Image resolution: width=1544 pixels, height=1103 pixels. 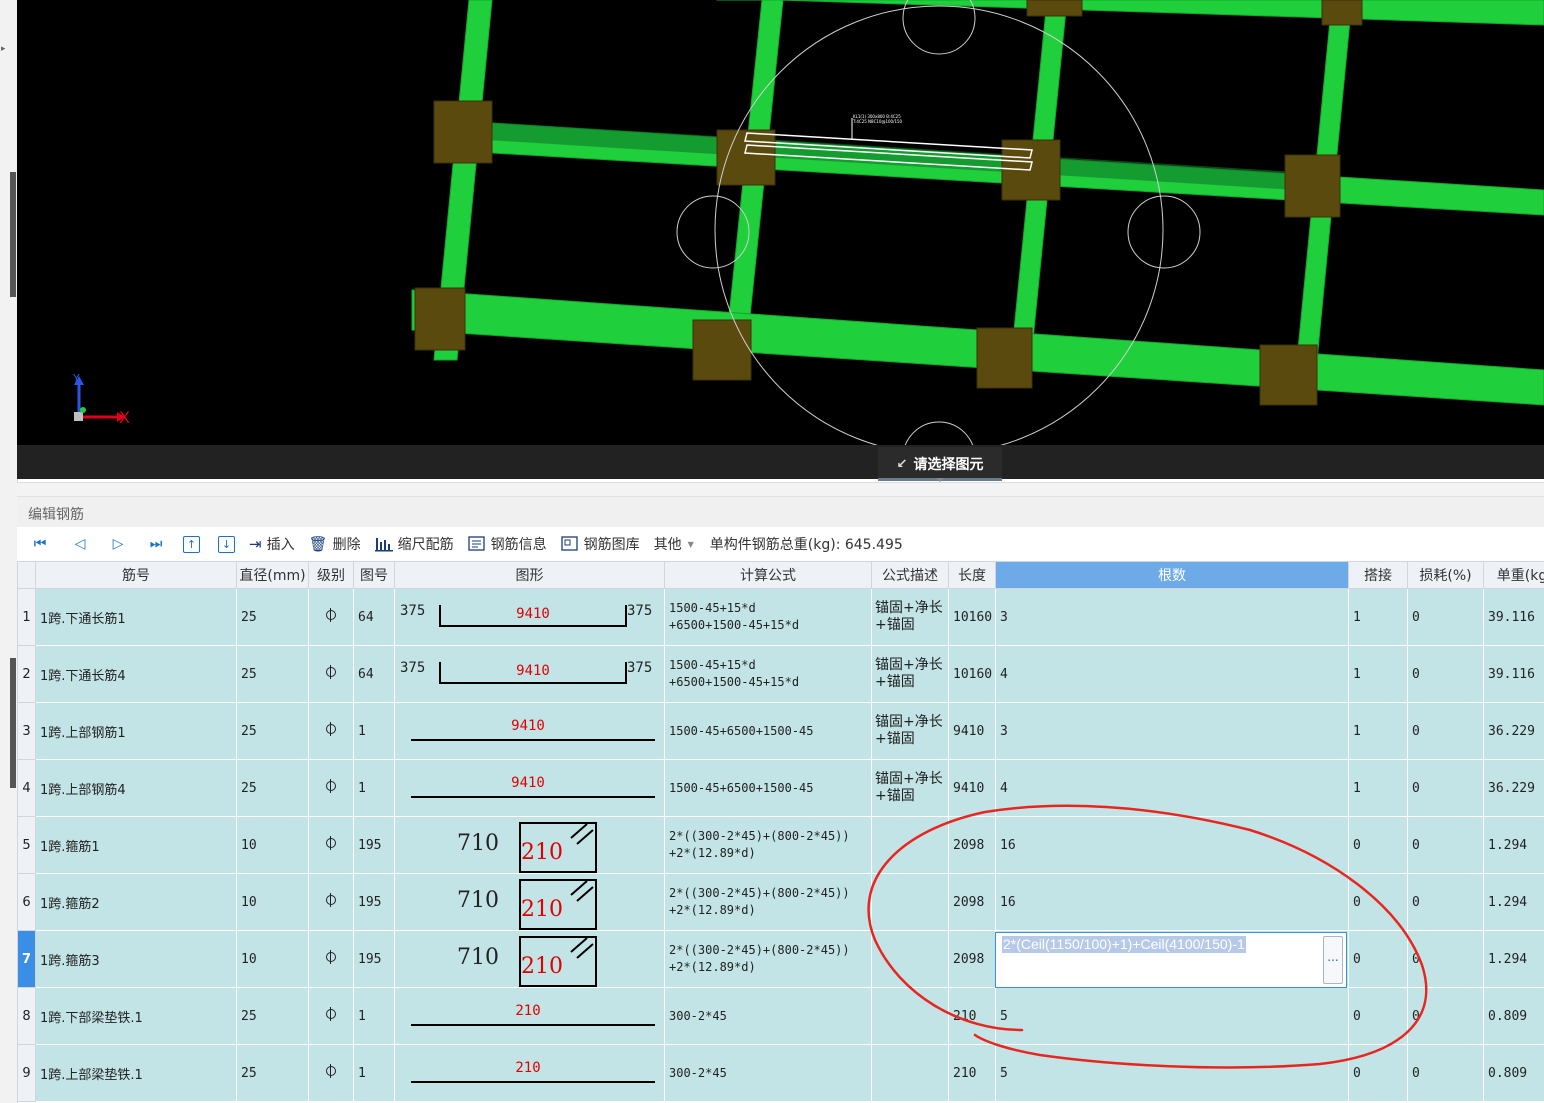 What do you see at coordinates (136, 731) in the screenshot?
I see `rebar-name-cell: 1跨.上部钢筋1` at bounding box center [136, 731].